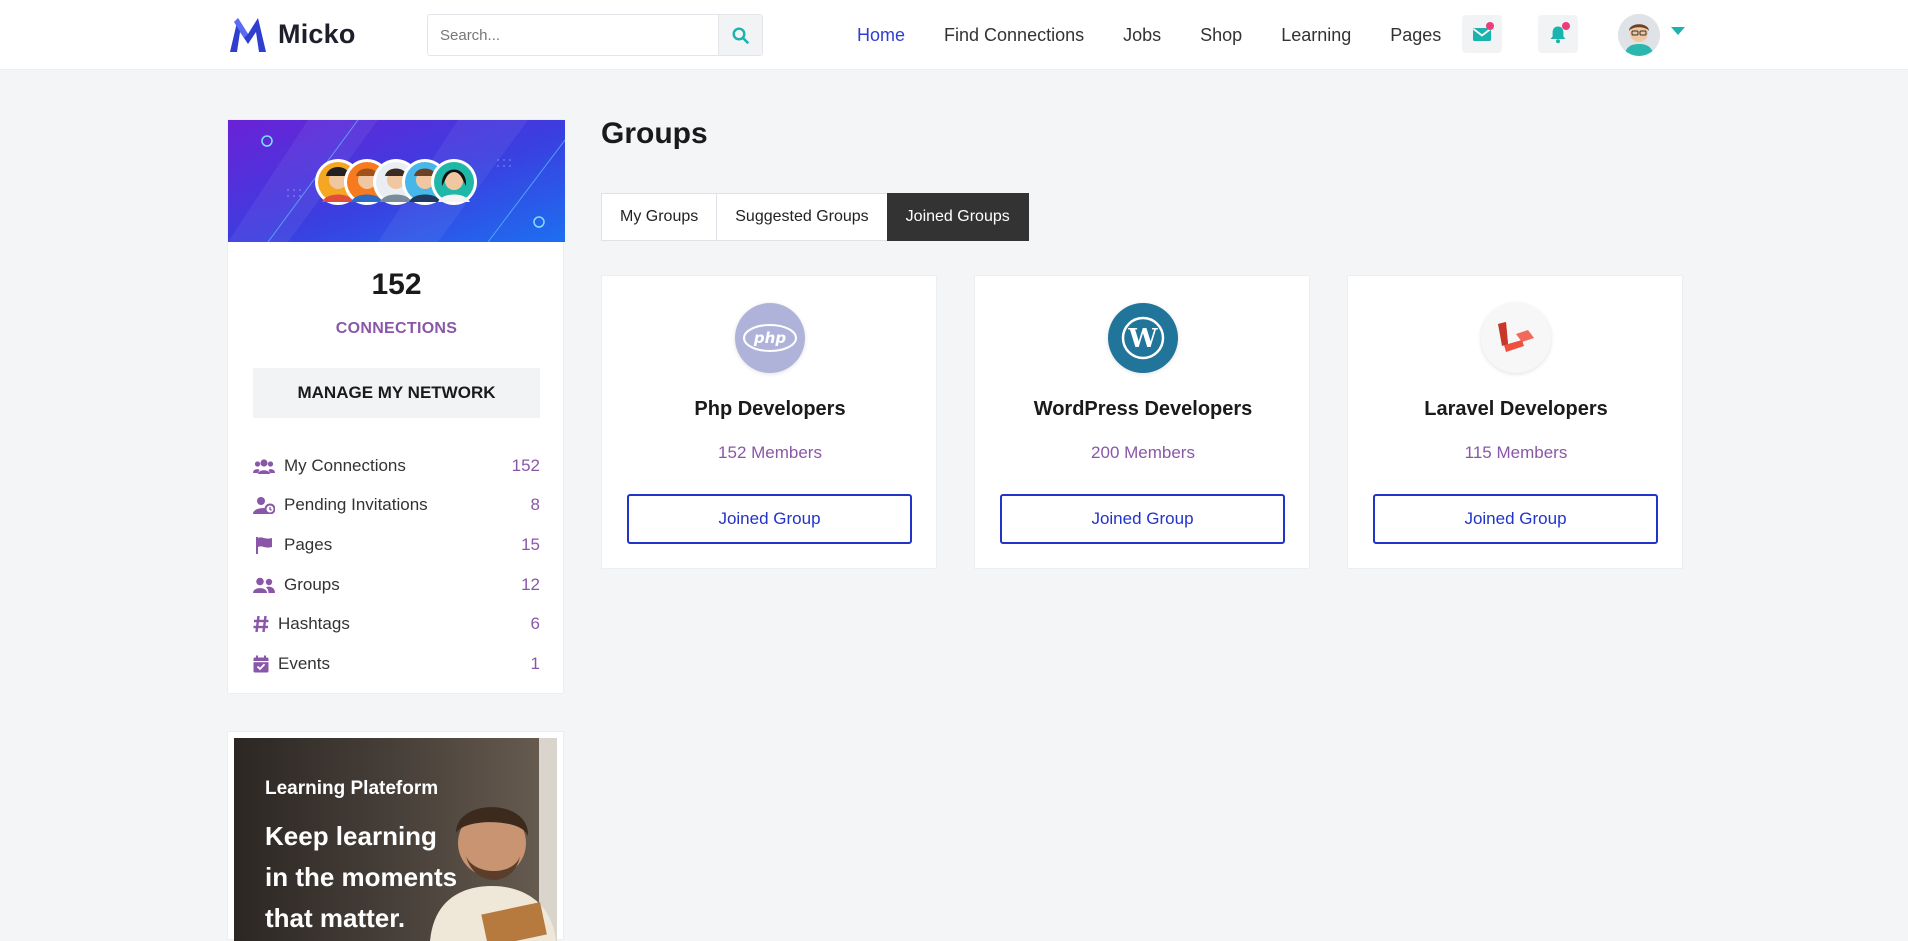 Image resolution: width=1908 pixels, height=941 pixels. Describe the element at coordinates (308, 544) in the screenshot. I see `stat-label: Pages` at that location.